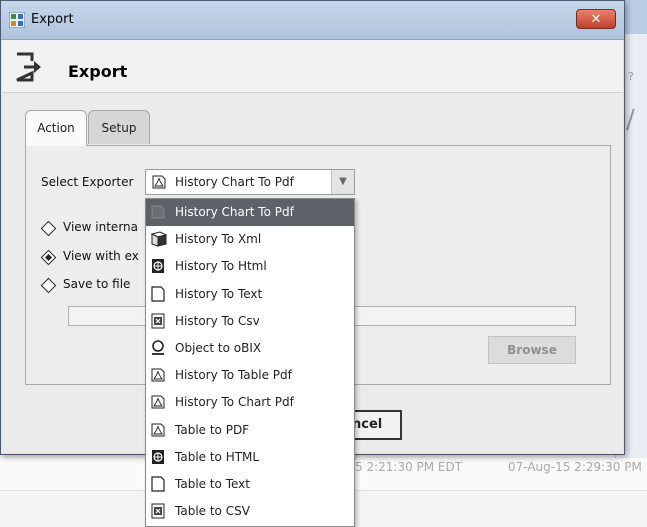 The height and width of the screenshot is (527, 647). Describe the element at coordinates (234, 402) in the screenshot. I see `list-item-label: History To Chart Pdf` at that location.